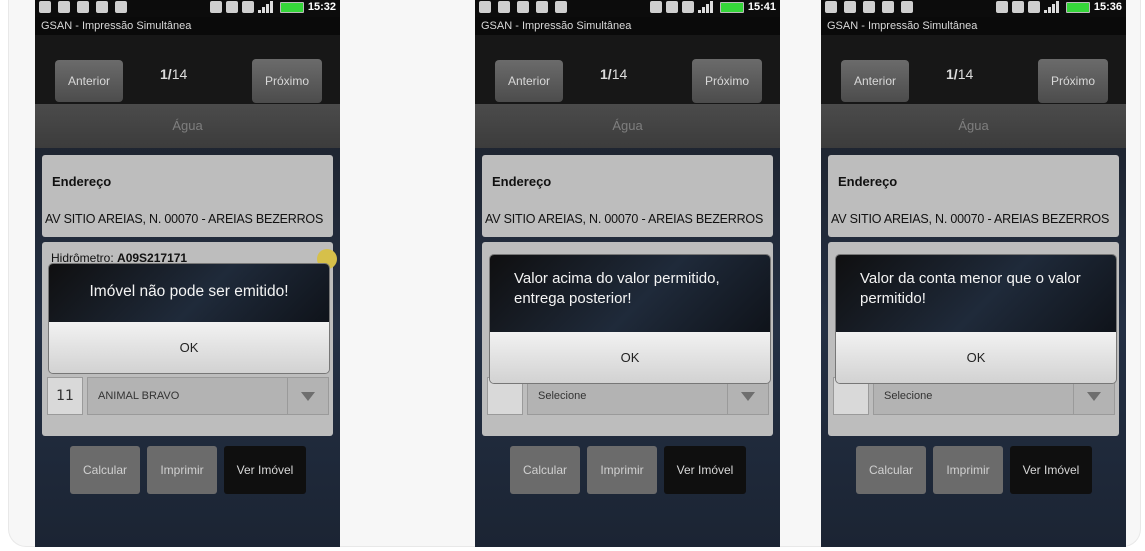 This screenshot has width=1145, height=551. I want to click on status-bar: 15:41, so click(627, 8).